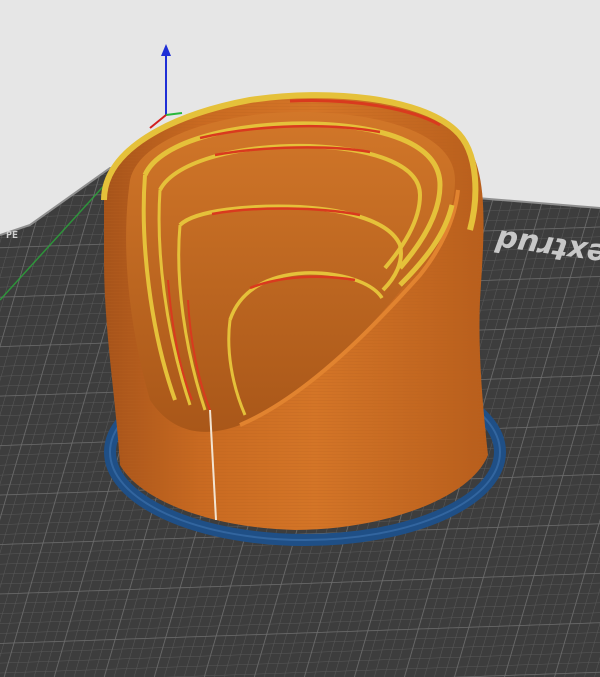  Describe the element at coordinates (12, 235) in the screenshot. I see `bed-badge-text: PE` at that location.